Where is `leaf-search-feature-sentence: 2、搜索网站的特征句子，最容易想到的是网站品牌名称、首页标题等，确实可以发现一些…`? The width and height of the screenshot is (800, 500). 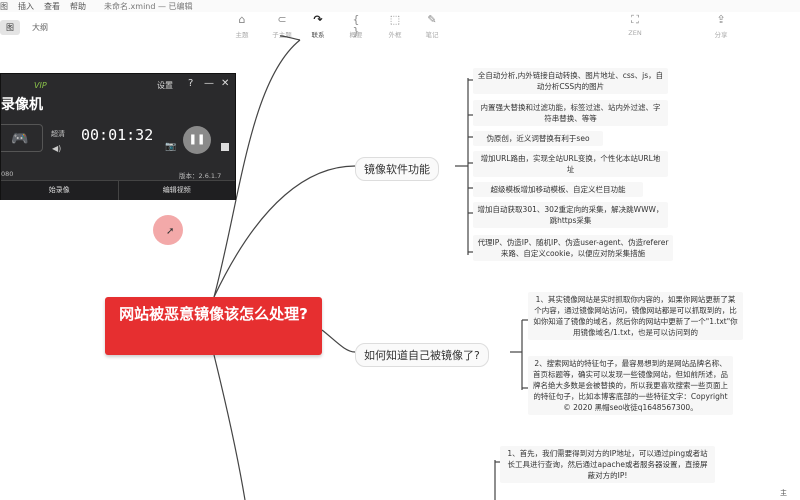
leaf-search-feature-sentence: 2、搜索网站的特征句子，最容易想到的是网站品牌名称、首页标题等，确实可以发现一些… is located at coordinates (630, 385).